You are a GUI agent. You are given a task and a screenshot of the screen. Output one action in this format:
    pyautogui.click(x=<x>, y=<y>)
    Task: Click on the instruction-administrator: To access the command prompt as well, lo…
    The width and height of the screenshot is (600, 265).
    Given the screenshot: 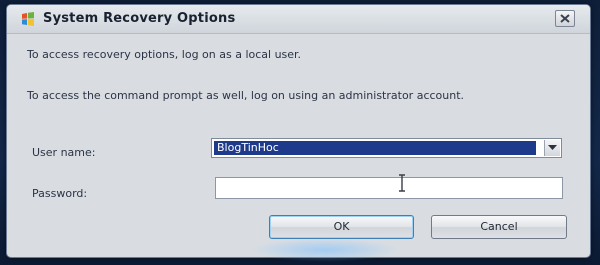 What is the action you would take?
    pyautogui.click(x=246, y=95)
    